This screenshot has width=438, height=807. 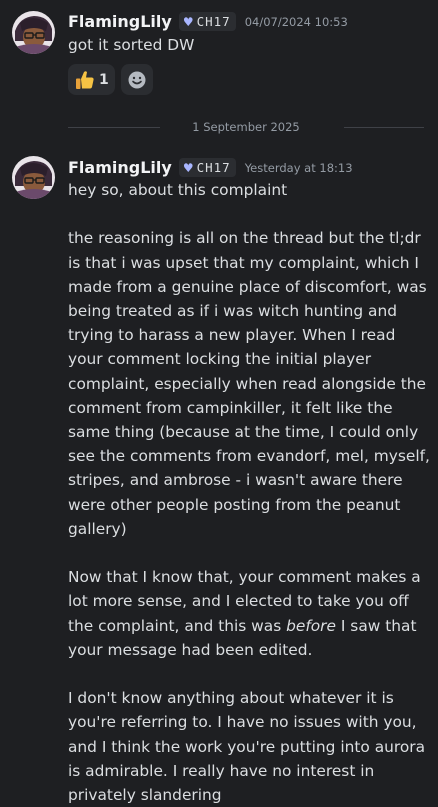 What do you see at coordinates (296, 22) in the screenshot?
I see `timestamp: 04/07/2024 10:53` at bounding box center [296, 22].